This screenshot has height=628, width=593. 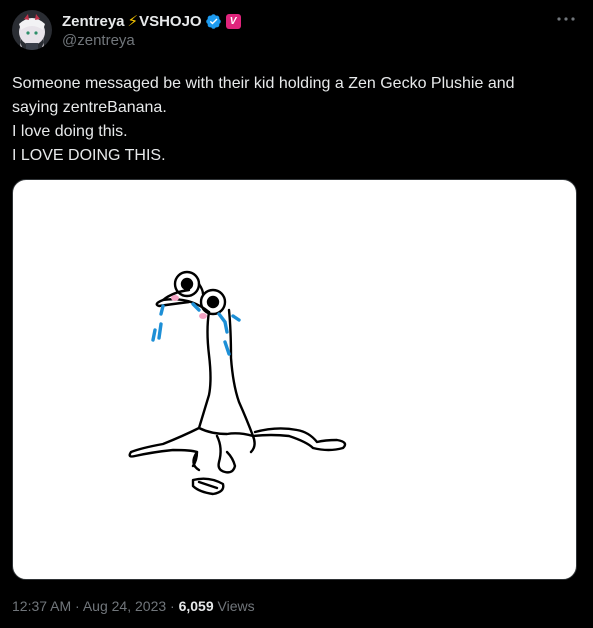 I want to click on gecko-doodle-drawing, so click(x=237, y=383).